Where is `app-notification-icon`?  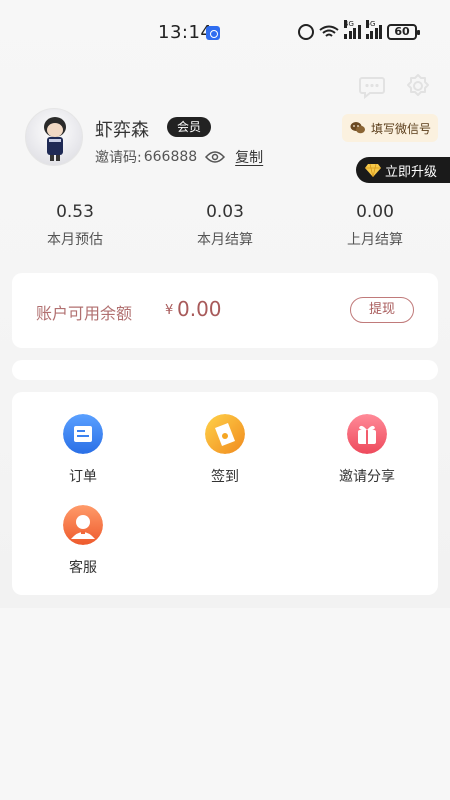
app-notification-icon is located at coordinates (213, 33).